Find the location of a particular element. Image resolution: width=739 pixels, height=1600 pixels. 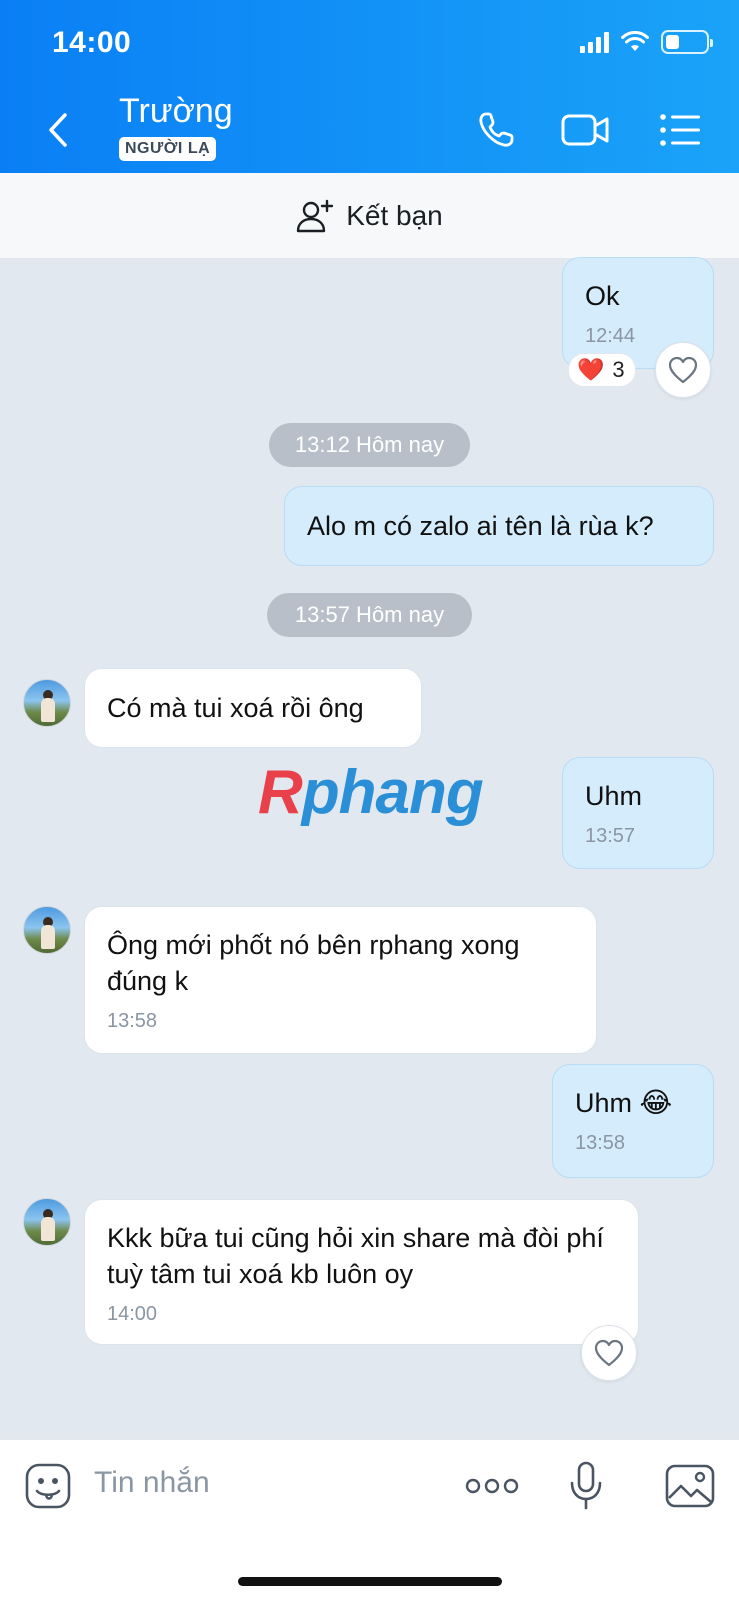

message-text: Có mà tui xoá rồi ông is located at coordinates (235, 708).